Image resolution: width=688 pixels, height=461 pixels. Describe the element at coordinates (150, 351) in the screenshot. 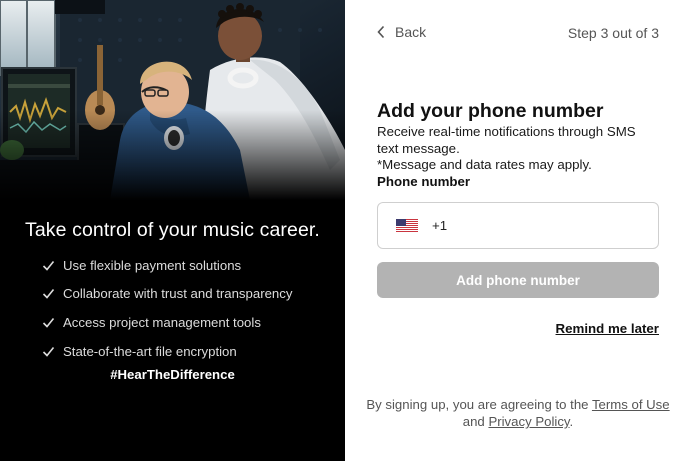

I see `feature-label: State-of-the-art file encryption` at that location.